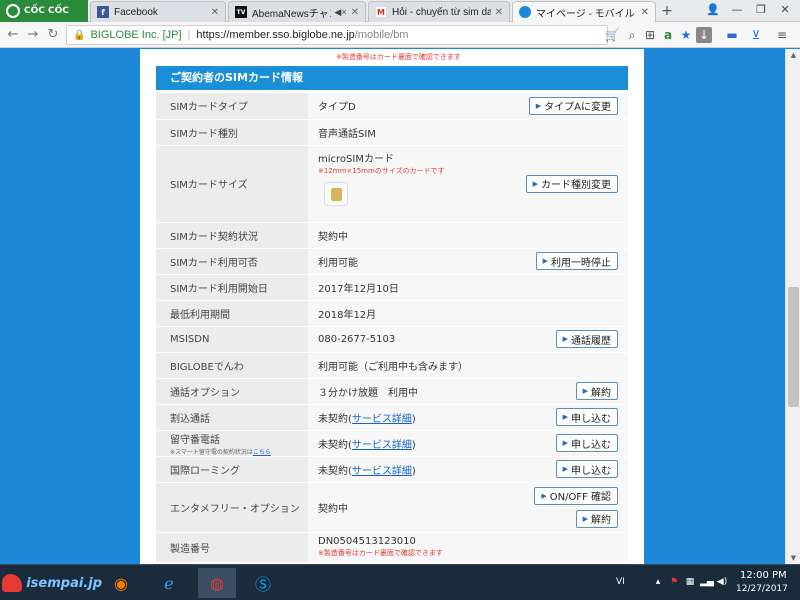 This screenshot has width=800, height=600. What do you see at coordinates (686, 35) in the screenshot?
I see `star-icon: ★` at bounding box center [686, 35].